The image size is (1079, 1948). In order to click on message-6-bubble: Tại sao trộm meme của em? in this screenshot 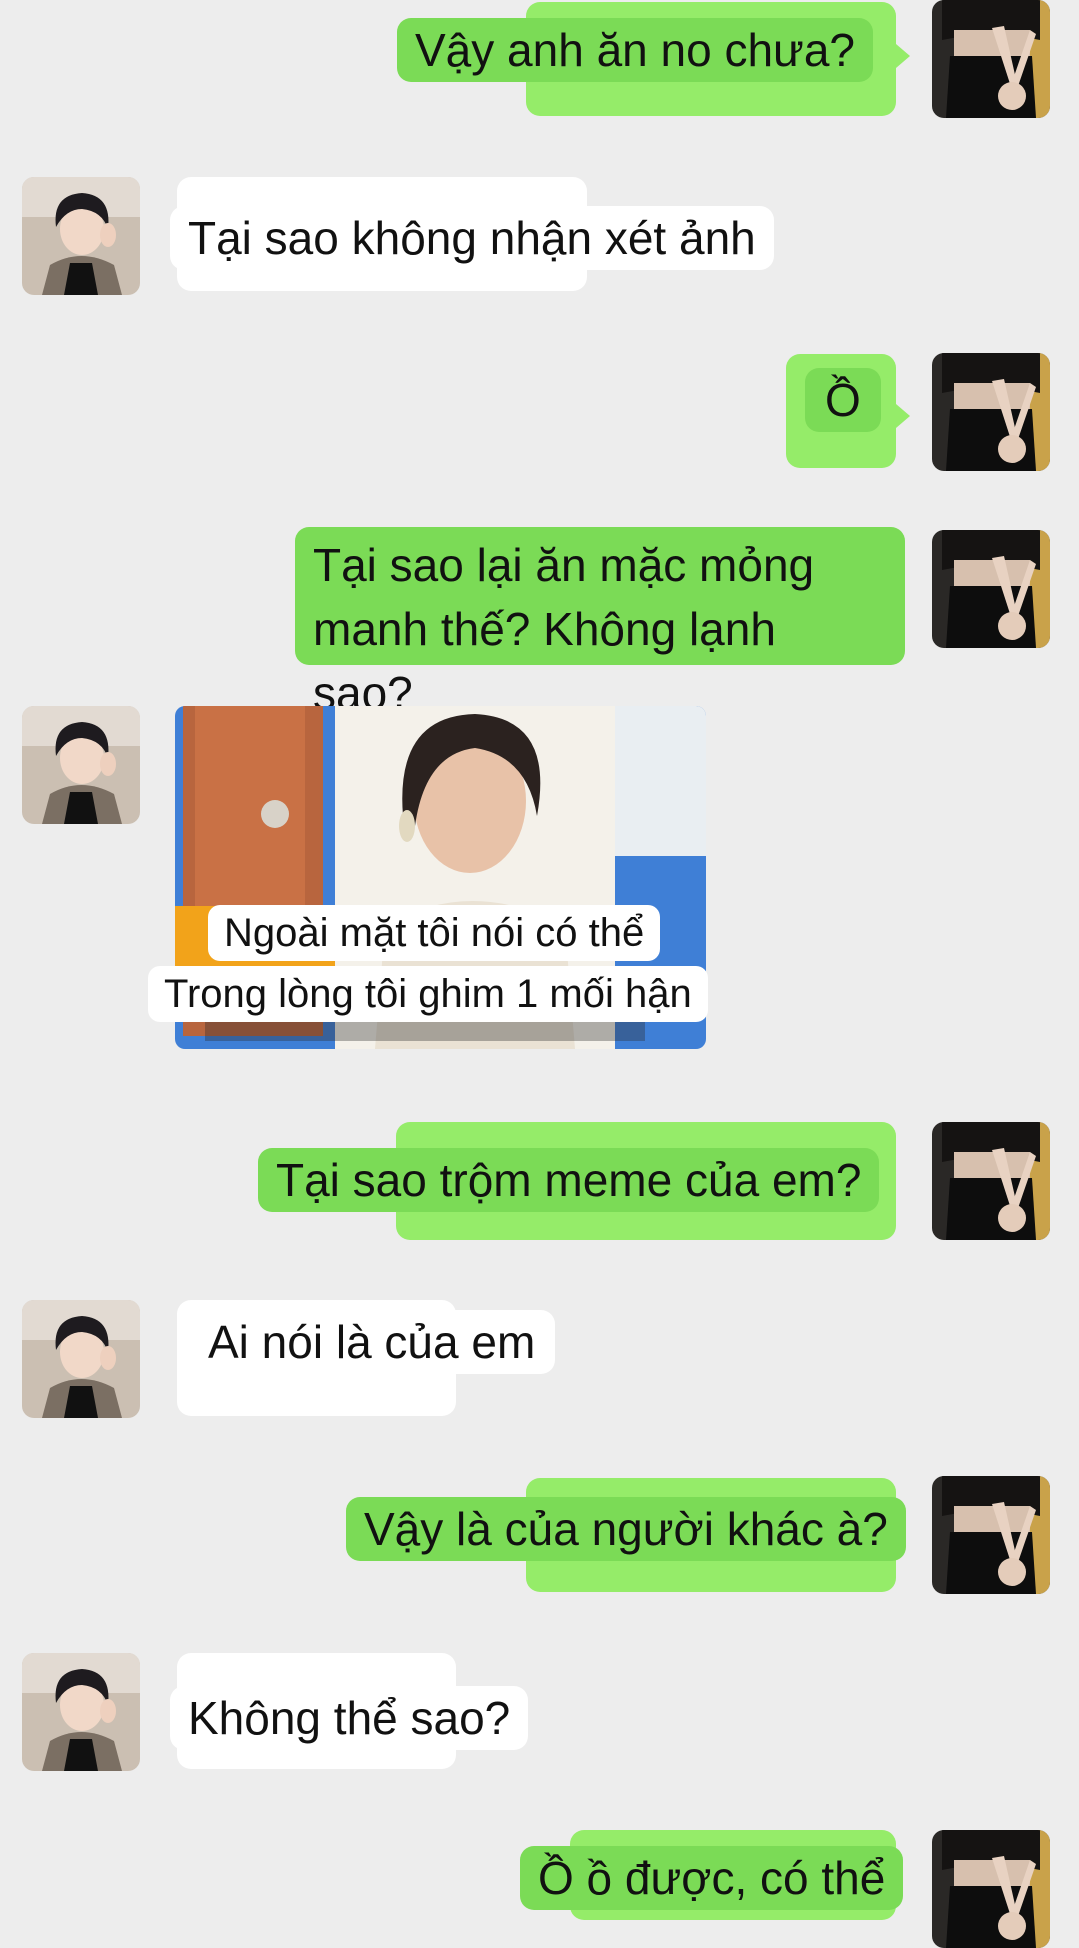, I will do `click(569, 1180)`.